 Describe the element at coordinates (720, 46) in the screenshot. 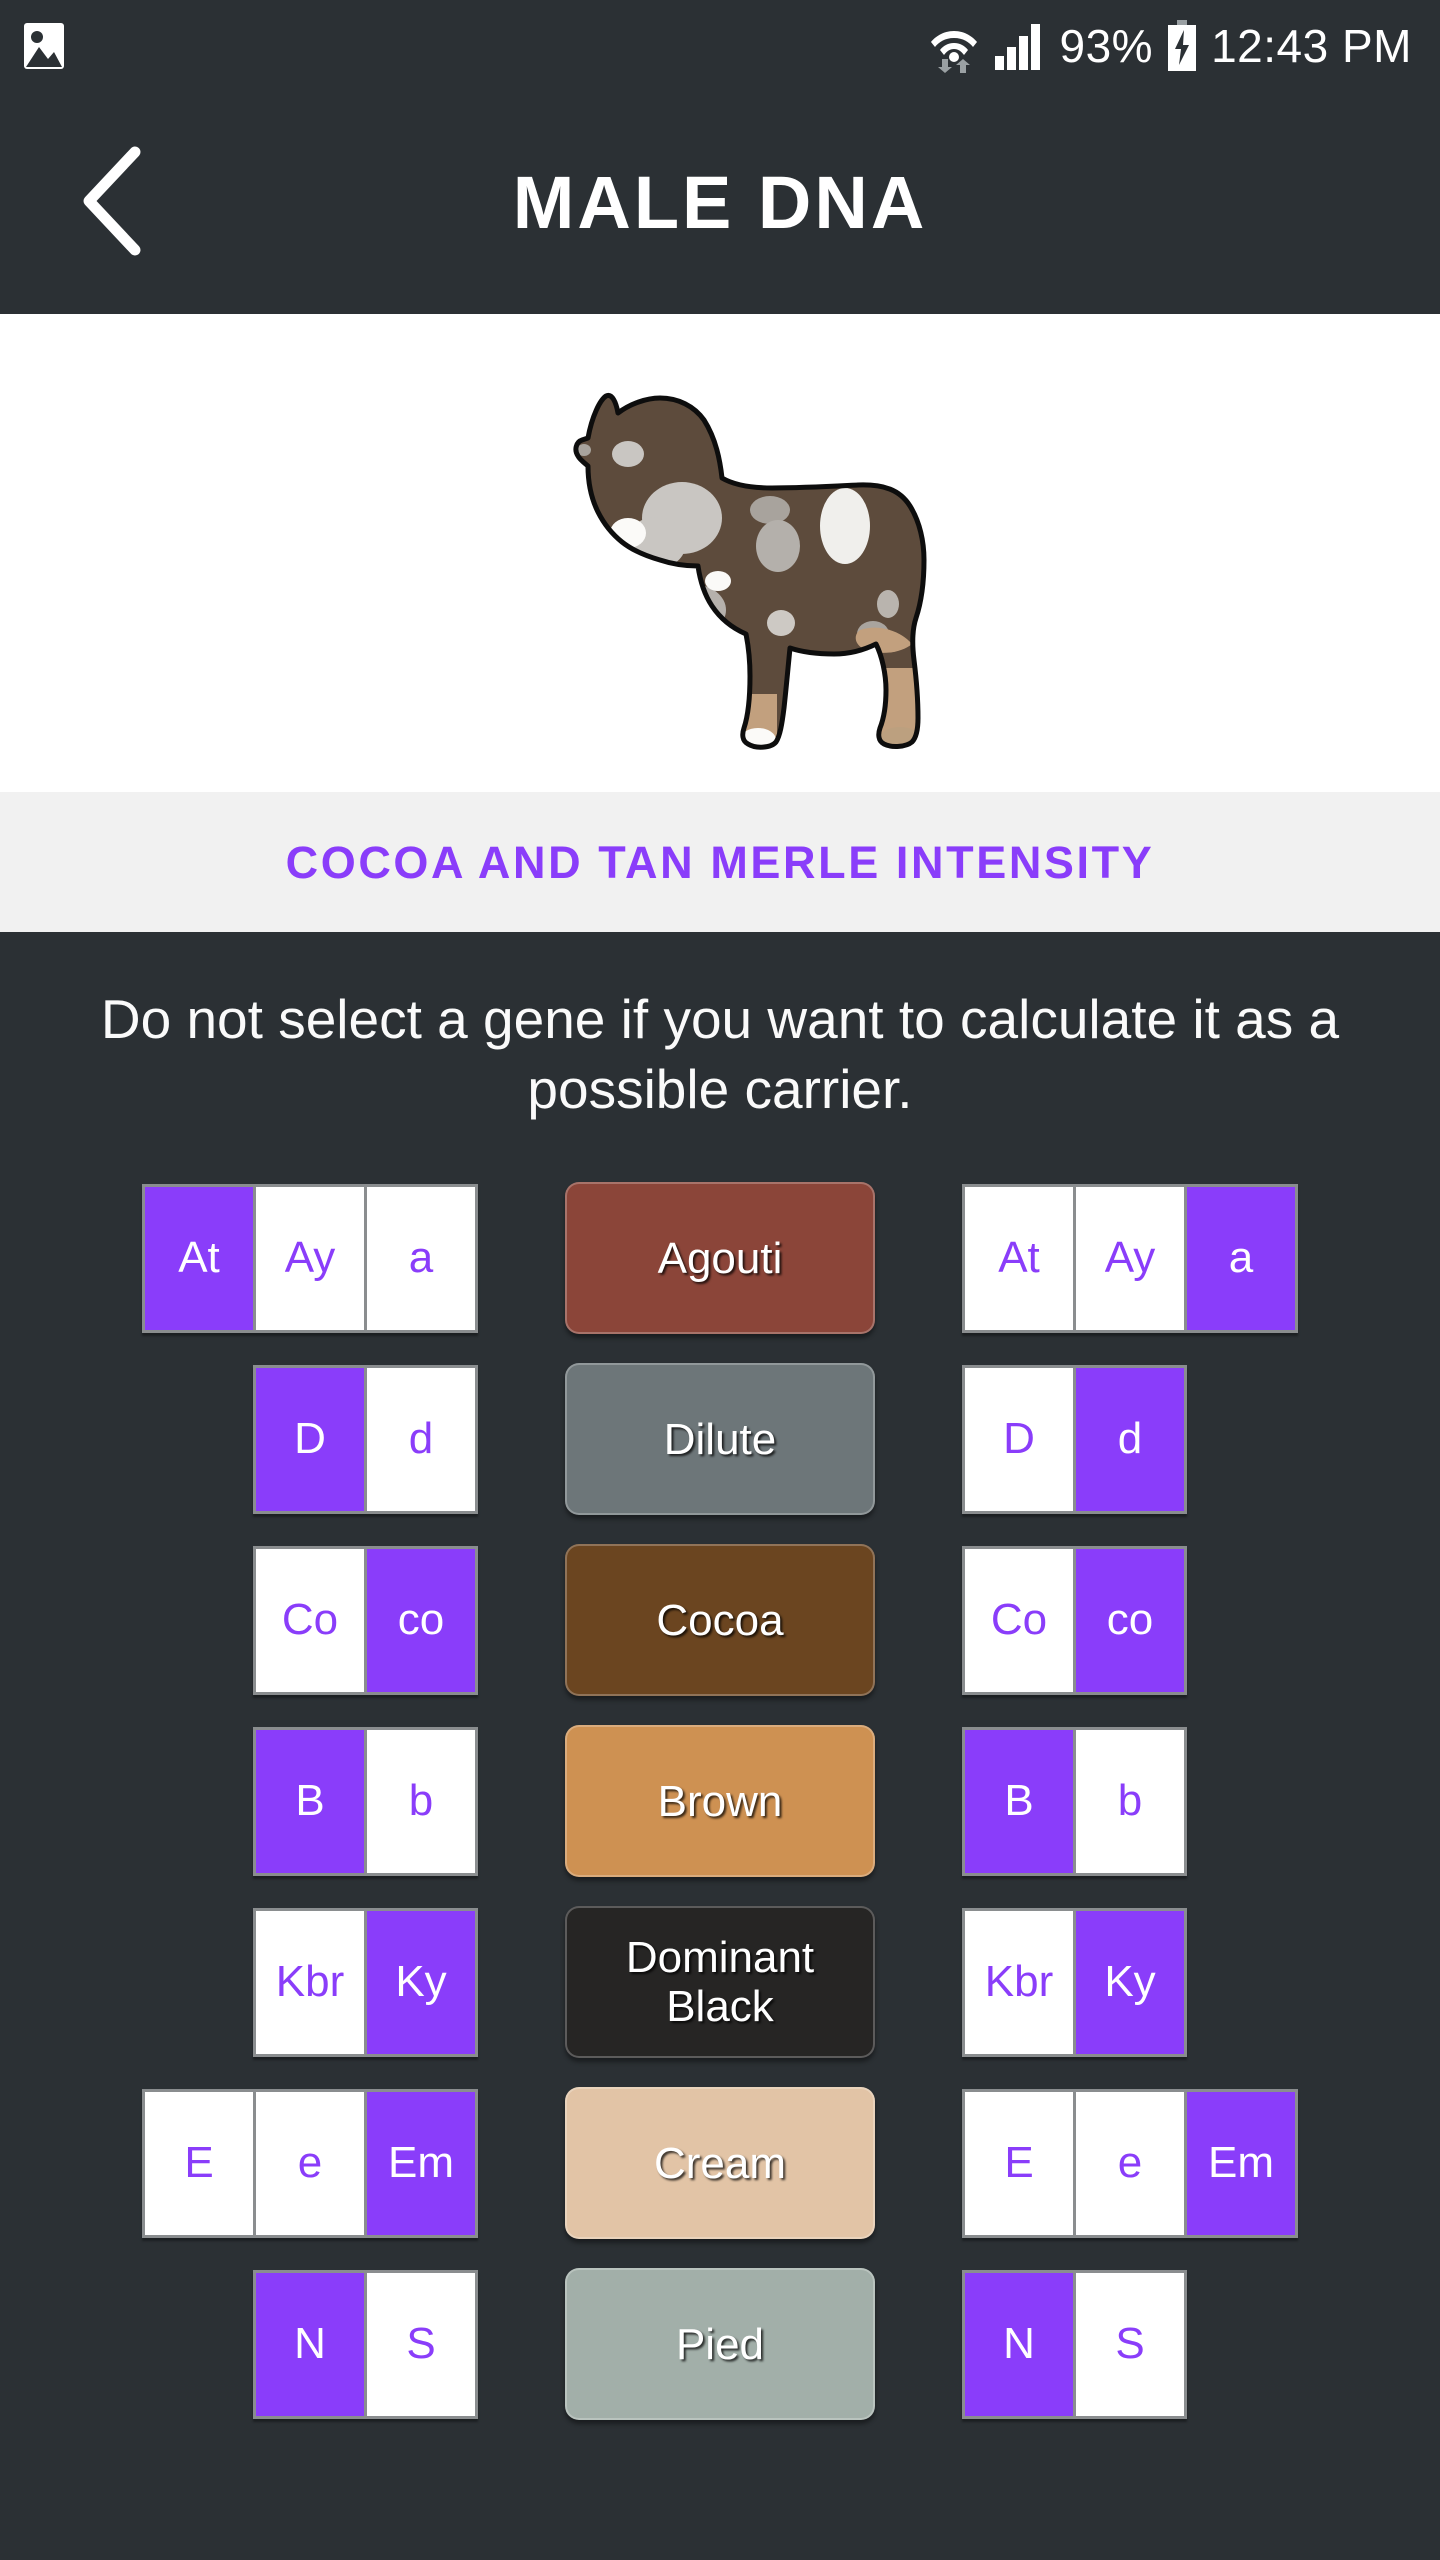

I see `status-bar: 93% 12:43 PM` at that location.